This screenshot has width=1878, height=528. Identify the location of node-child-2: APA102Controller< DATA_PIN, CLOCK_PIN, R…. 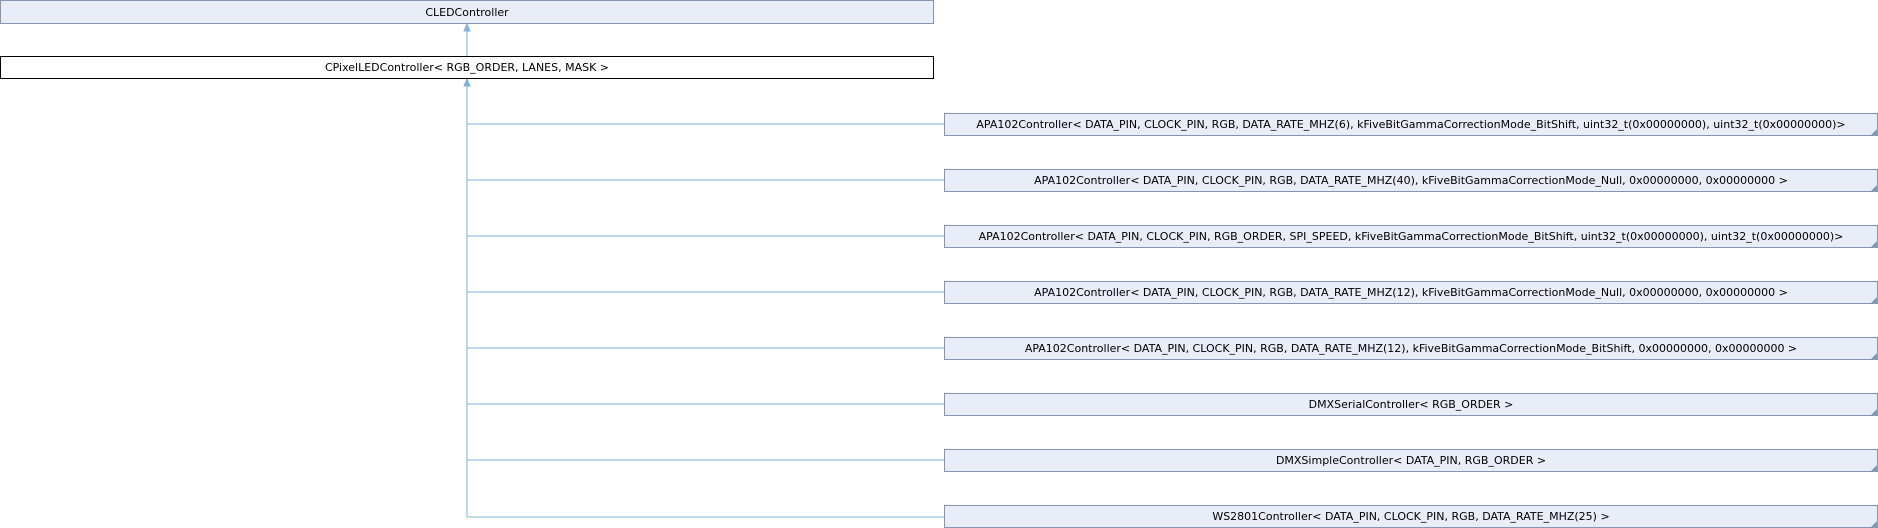
(1411, 236).